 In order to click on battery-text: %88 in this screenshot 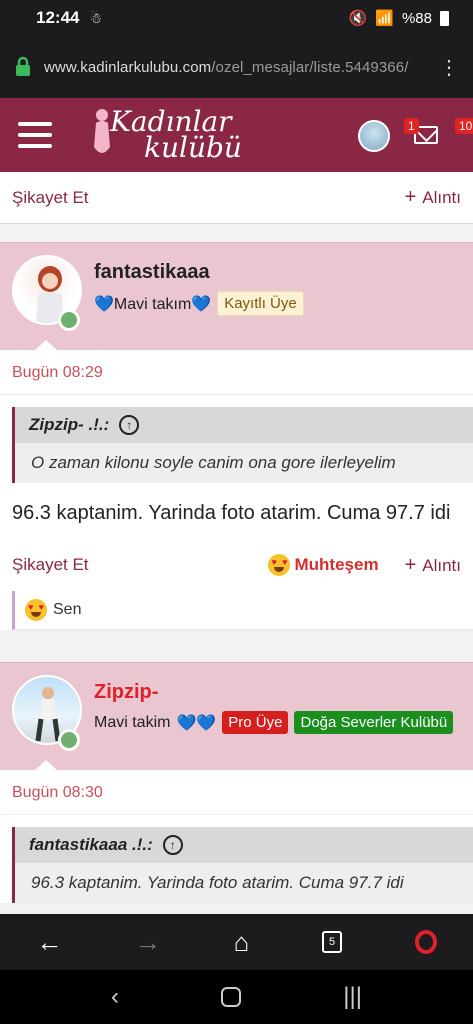, I will do `click(416, 18)`.